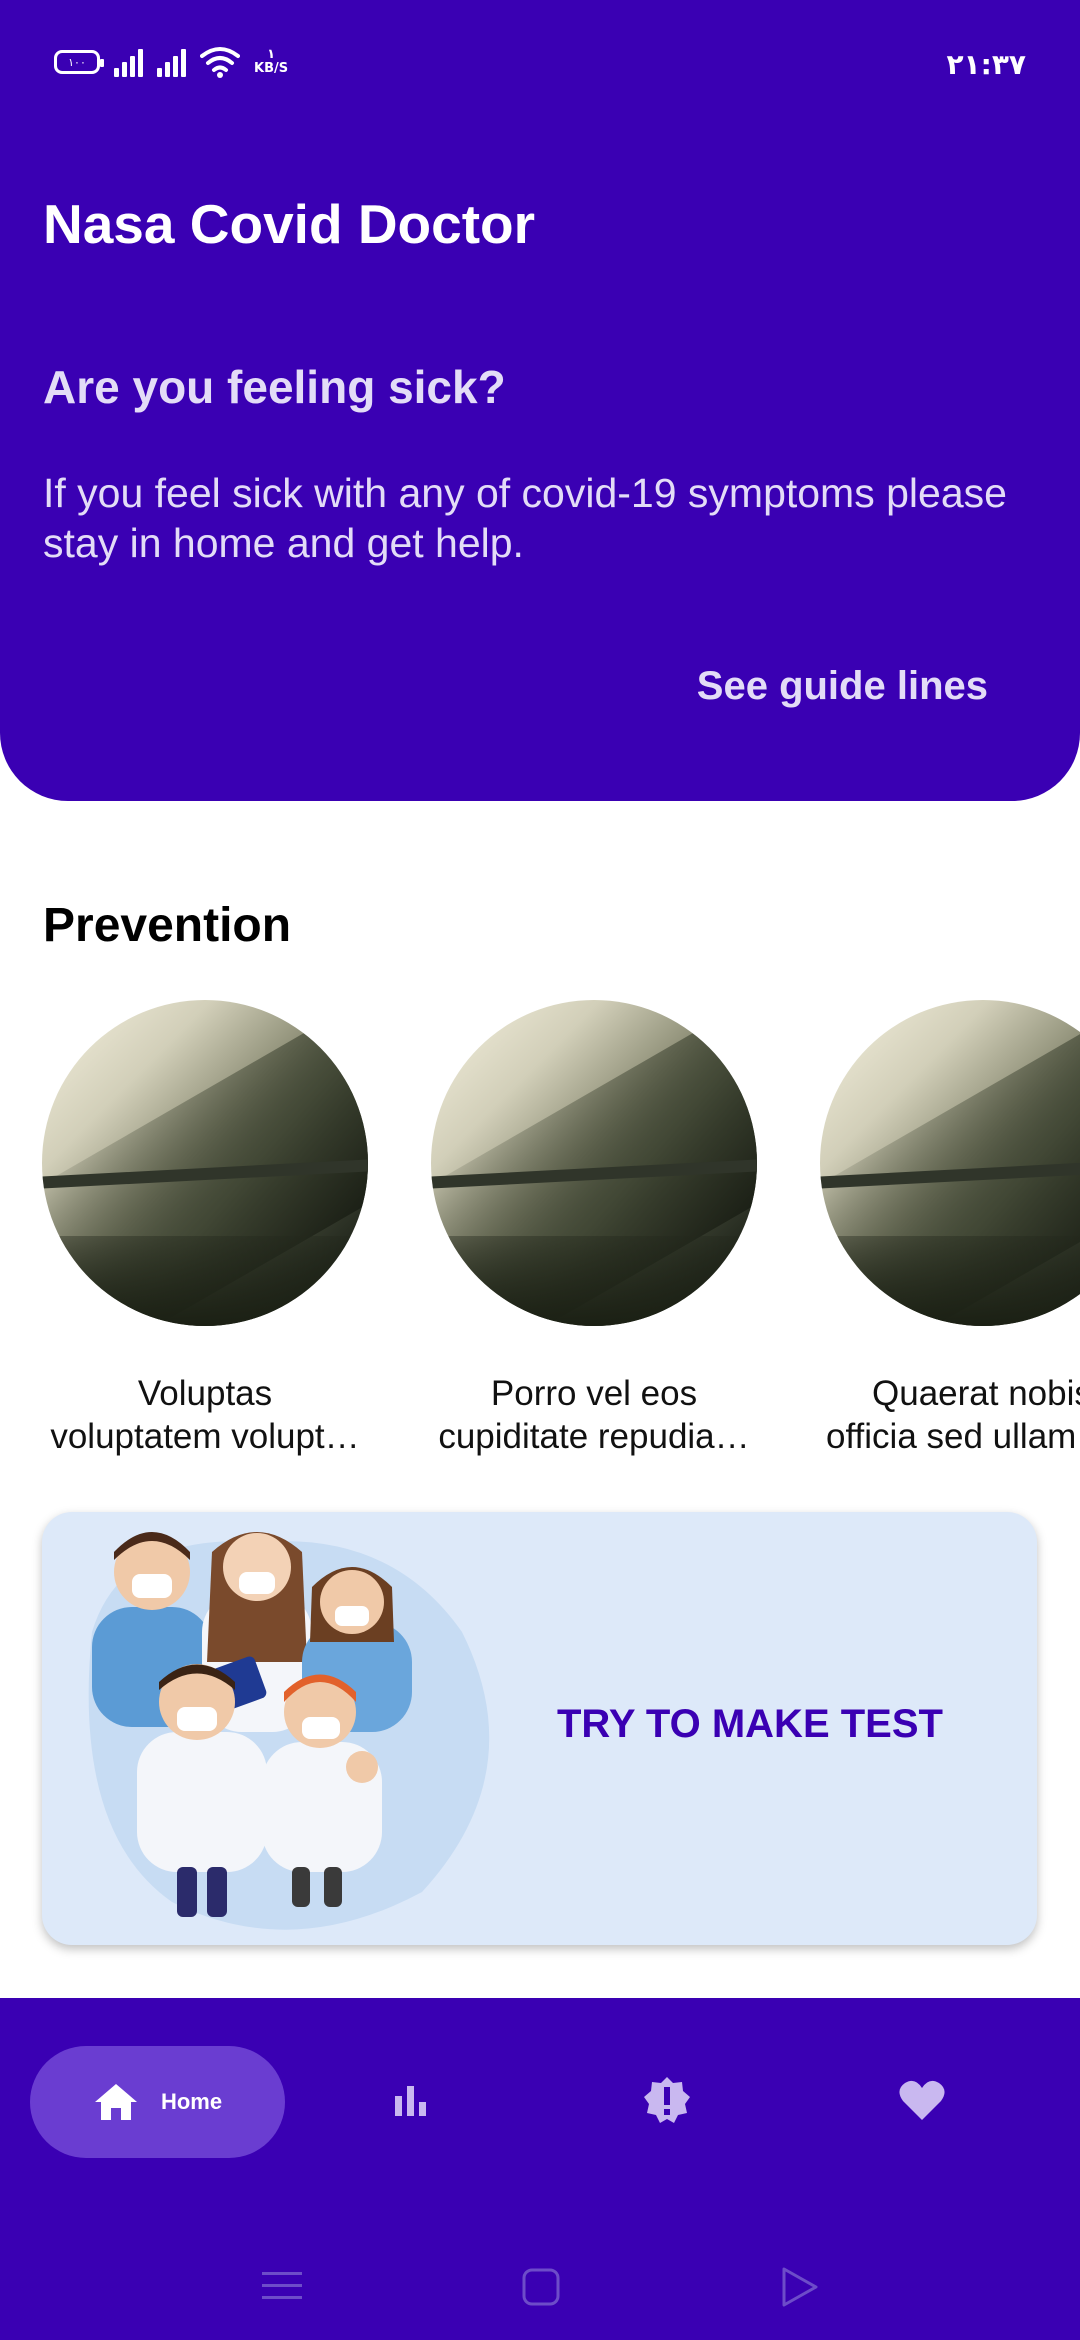  I want to click on system-home-button, so click(541, 2289).